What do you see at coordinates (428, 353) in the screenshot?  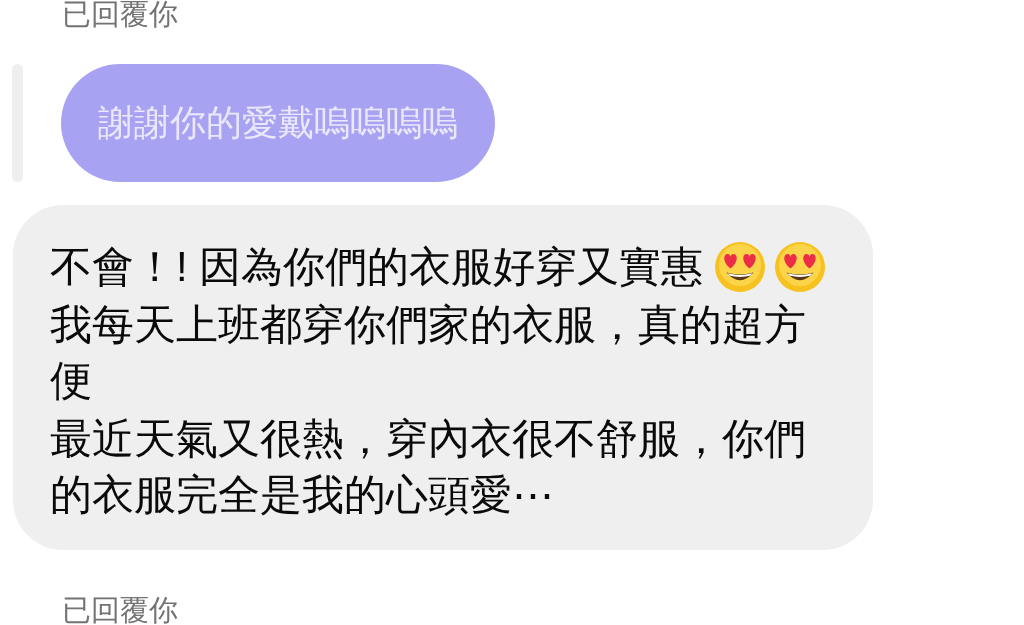 I see `message-text: 我每天上班都穿你們家的衣服，真的超方便` at bounding box center [428, 353].